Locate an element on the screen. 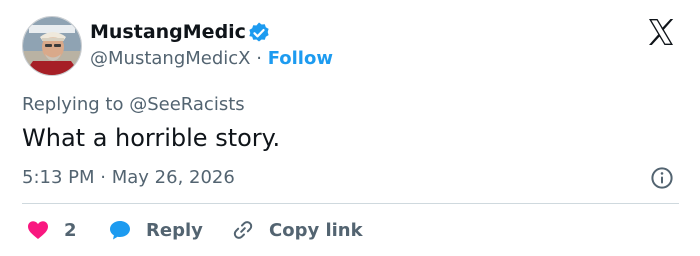  avatar is located at coordinates (52, 46).